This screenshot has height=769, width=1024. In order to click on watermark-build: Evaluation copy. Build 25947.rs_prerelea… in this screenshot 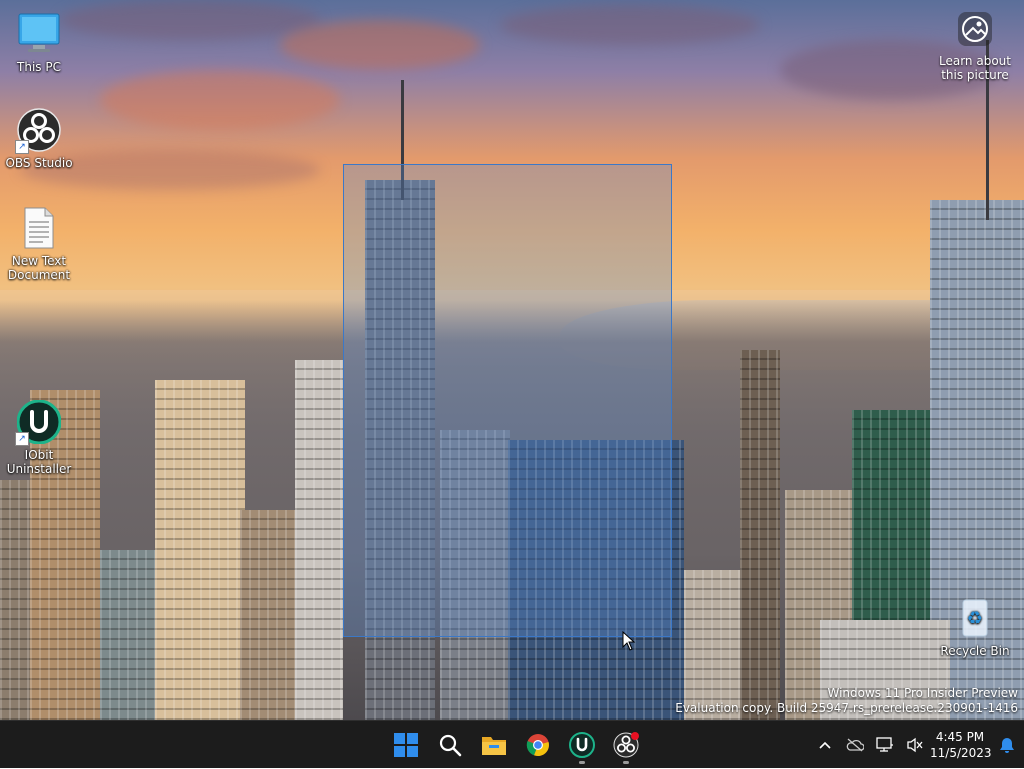, I will do `click(846, 708)`.